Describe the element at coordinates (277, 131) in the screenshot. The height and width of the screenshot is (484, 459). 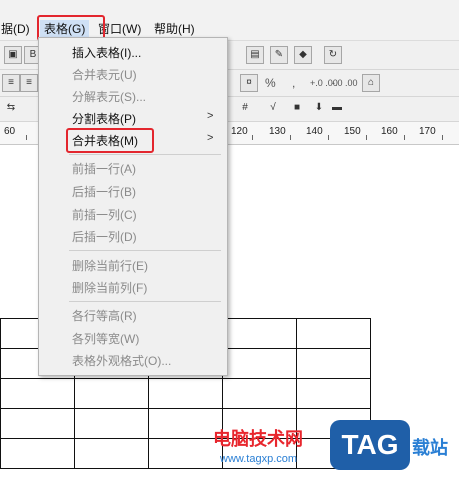
I see `ruler-label: 130` at that location.